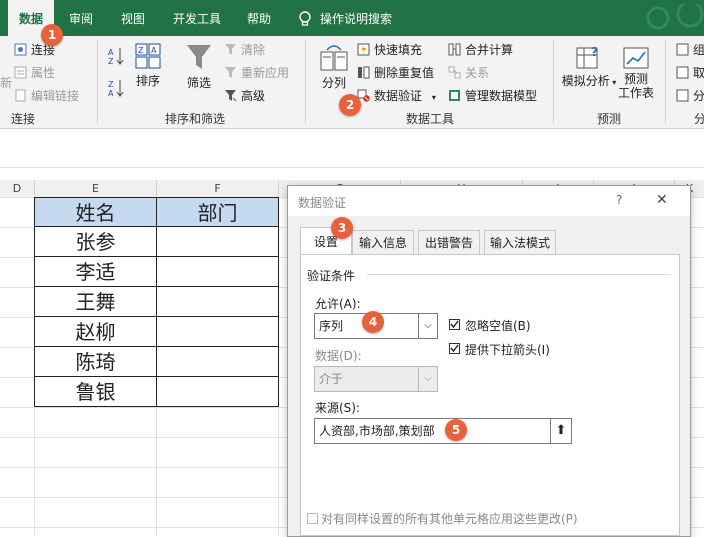  Describe the element at coordinates (454, 348) in the screenshot. I see `dropdown-arrow-checkbox` at that location.